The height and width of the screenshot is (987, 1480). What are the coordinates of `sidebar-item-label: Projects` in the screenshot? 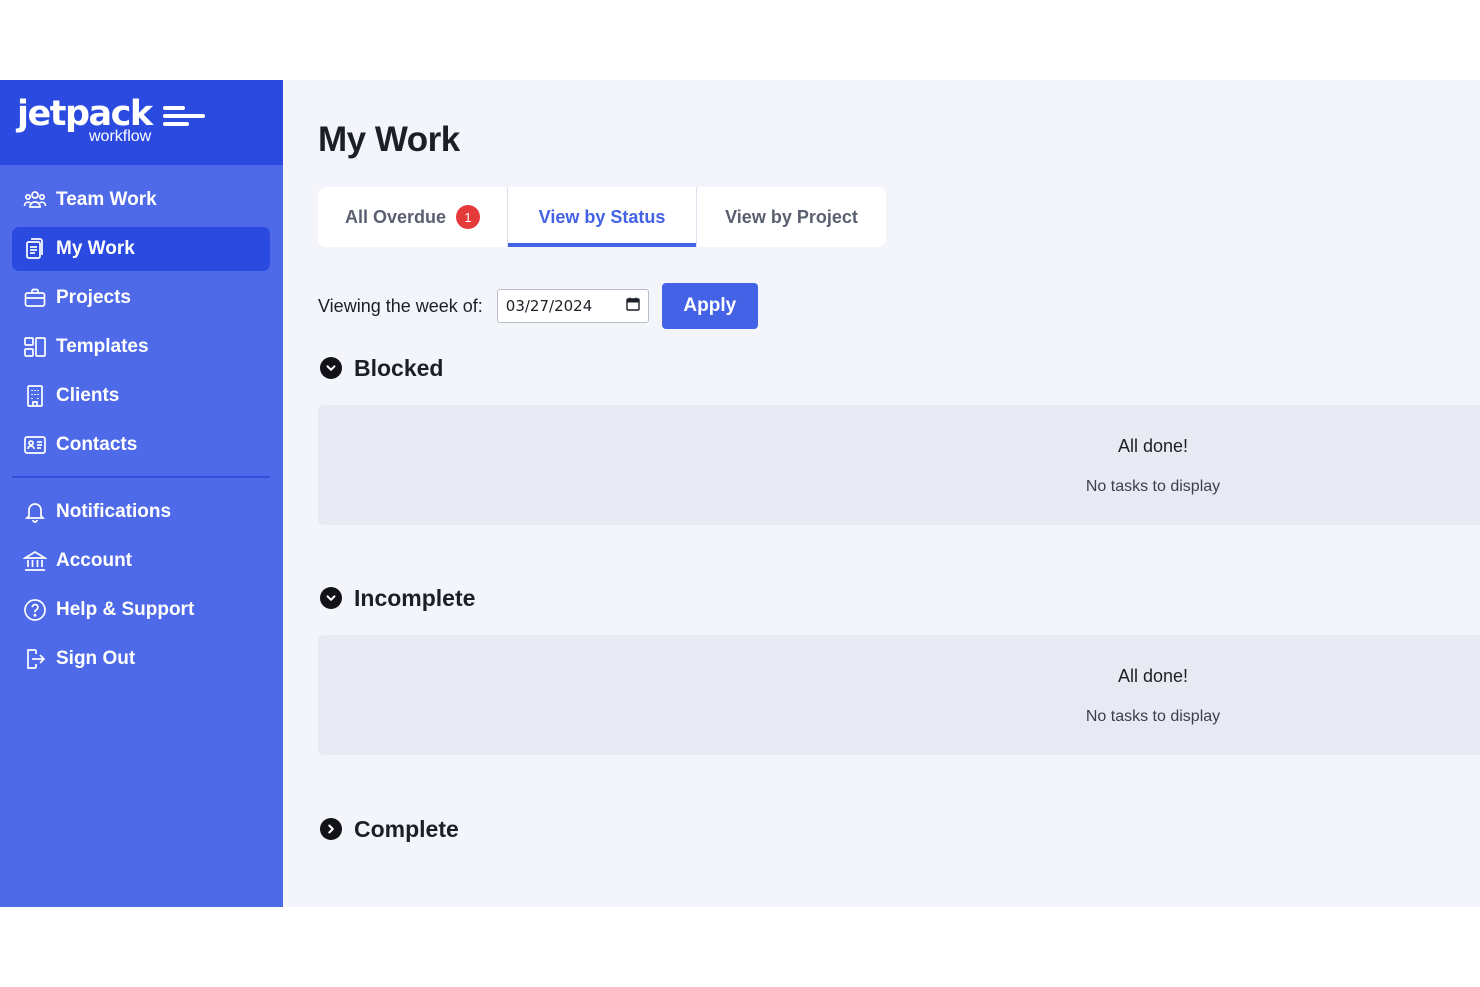 It's located at (93, 297).